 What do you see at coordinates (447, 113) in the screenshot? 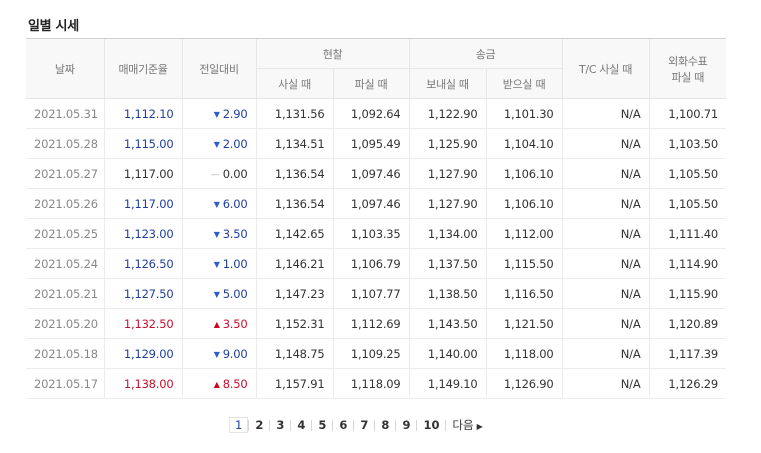
I see `remit-send-cell: 1,122.90` at bounding box center [447, 113].